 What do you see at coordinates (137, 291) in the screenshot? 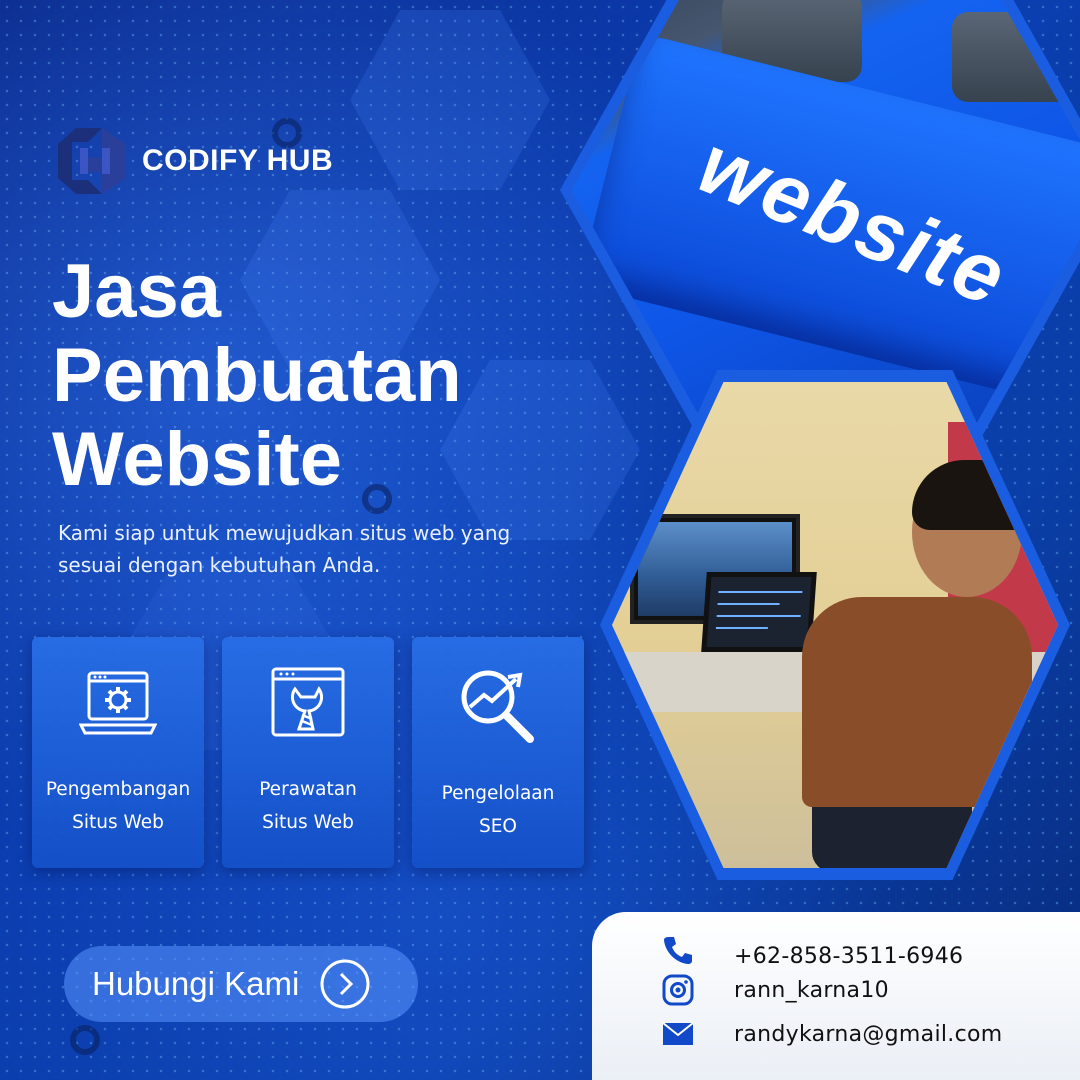
I see `title-line-1: Jasa` at bounding box center [137, 291].